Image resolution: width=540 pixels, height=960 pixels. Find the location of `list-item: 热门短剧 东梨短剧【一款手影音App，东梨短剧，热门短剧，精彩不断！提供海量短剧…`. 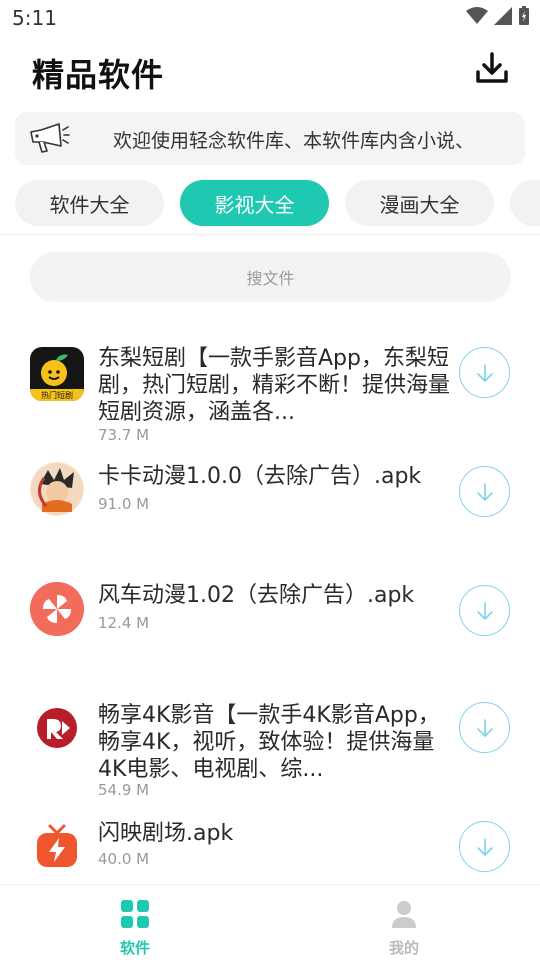

list-item: 热门短剧 东梨短剧【一款手影音App，东梨短剧，热门短剧，精彩不断！提供海量短剧… is located at coordinates (270, 395).